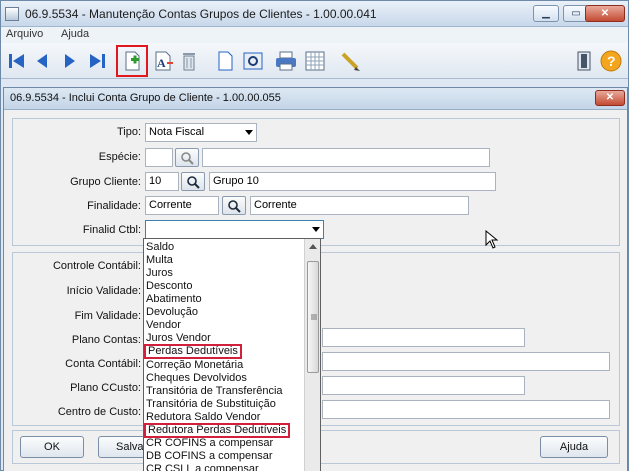 The width and height of the screenshot is (629, 471). I want to click on plano-ccusto-label: Plano CCusto:, so click(105, 388).